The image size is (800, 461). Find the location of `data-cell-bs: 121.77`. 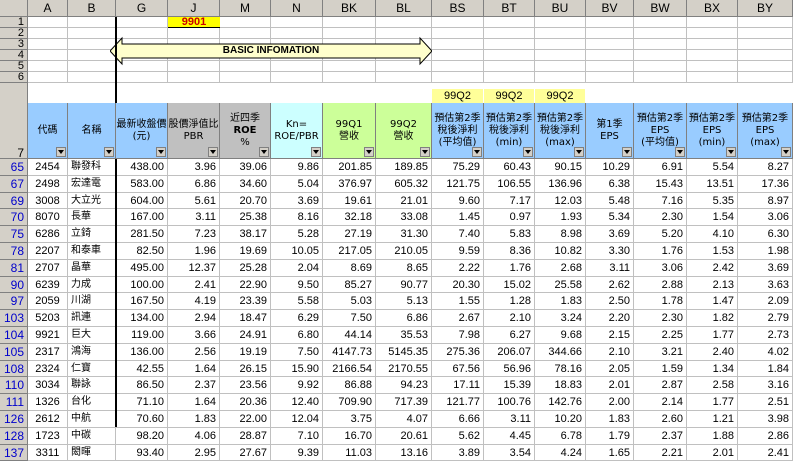

data-cell-bs: 121.77 is located at coordinates (458, 402).